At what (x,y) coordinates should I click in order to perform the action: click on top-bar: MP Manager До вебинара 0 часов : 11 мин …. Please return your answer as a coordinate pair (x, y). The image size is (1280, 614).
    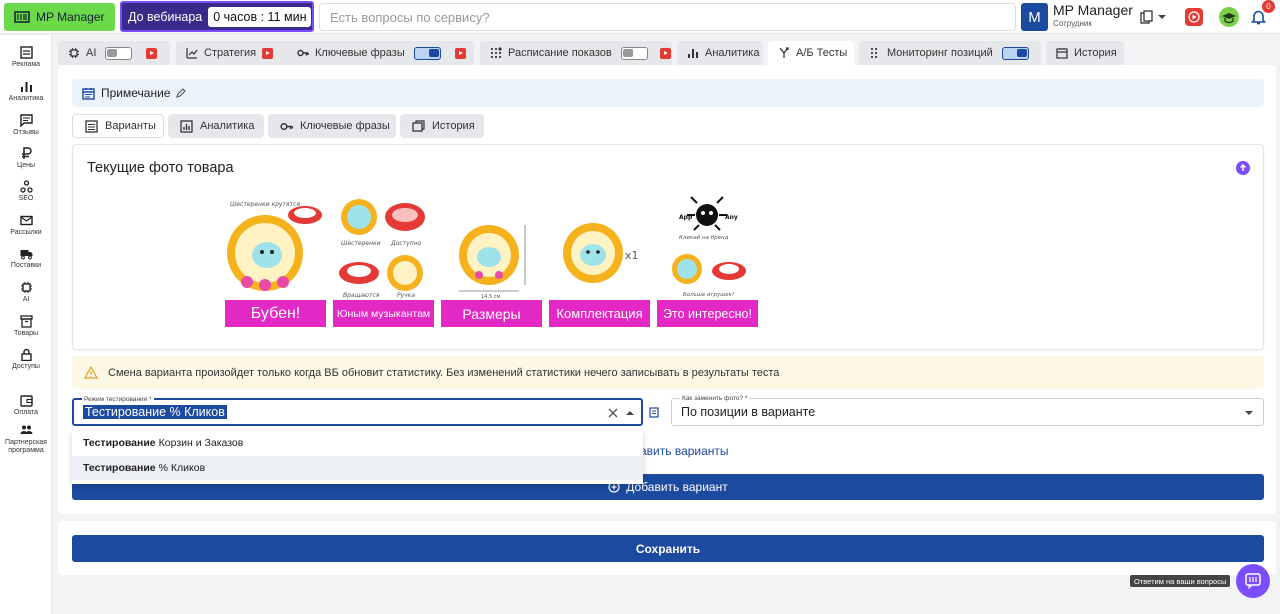
    Looking at the image, I should click on (640, 17).